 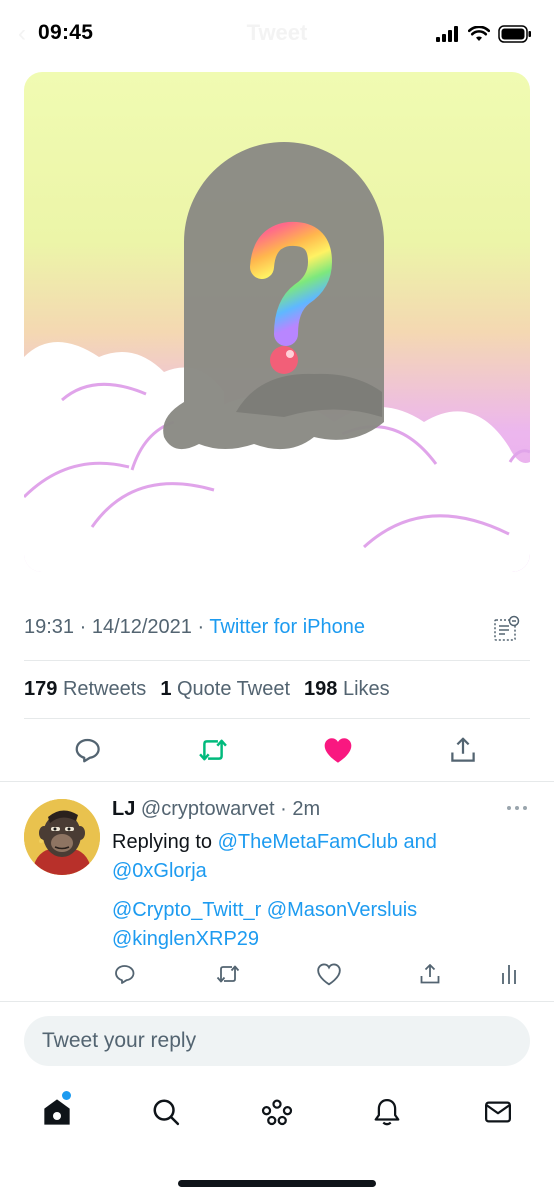 I want to click on reply-share-button, so click(x=430, y=974).